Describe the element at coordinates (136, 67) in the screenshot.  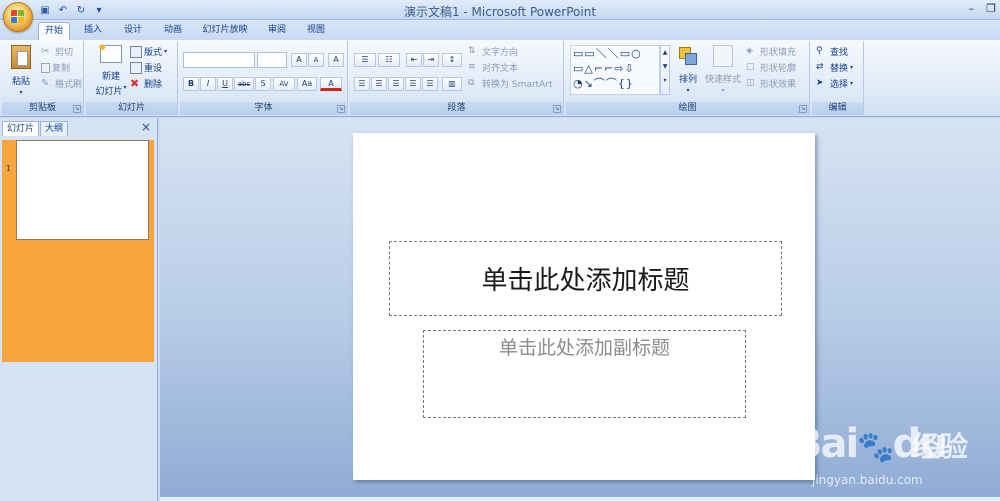
I see `reset-icon` at that location.